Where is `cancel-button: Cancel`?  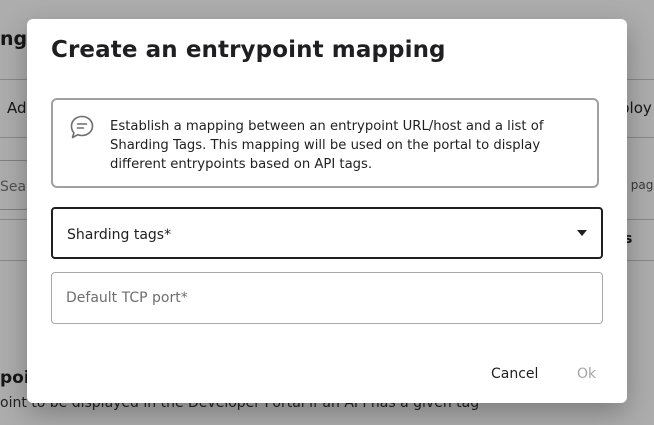 cancel-button: Cancel is located at coordinates (514, 374).